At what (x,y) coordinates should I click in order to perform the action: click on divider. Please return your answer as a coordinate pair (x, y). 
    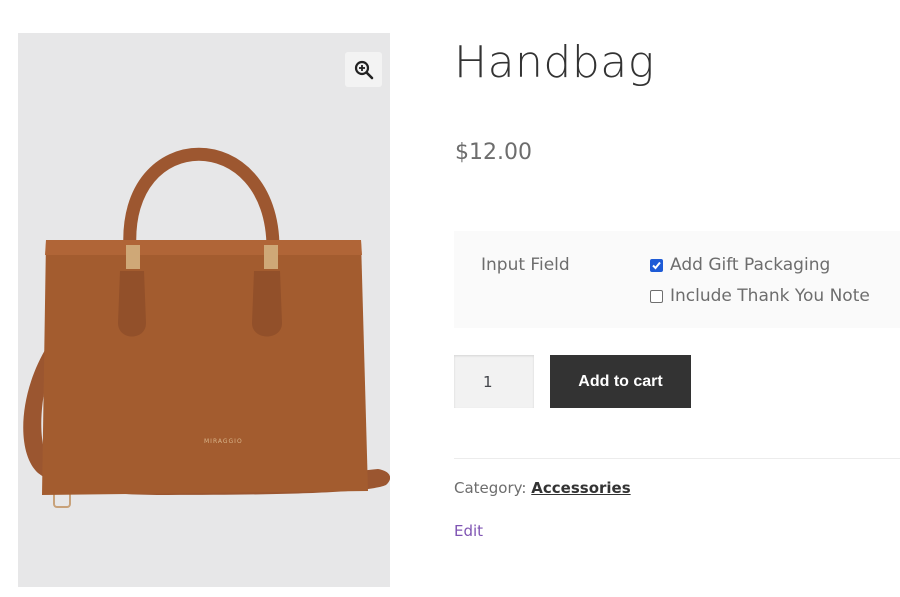
    Looking at the image, I should click on (677, 458).